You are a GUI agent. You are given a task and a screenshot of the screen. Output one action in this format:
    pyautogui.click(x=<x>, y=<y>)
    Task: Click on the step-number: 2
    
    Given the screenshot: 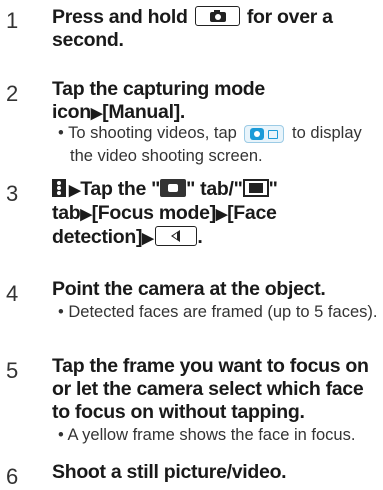 What is the action you would take?
    pyautogui.click(x=12, y=93)
    